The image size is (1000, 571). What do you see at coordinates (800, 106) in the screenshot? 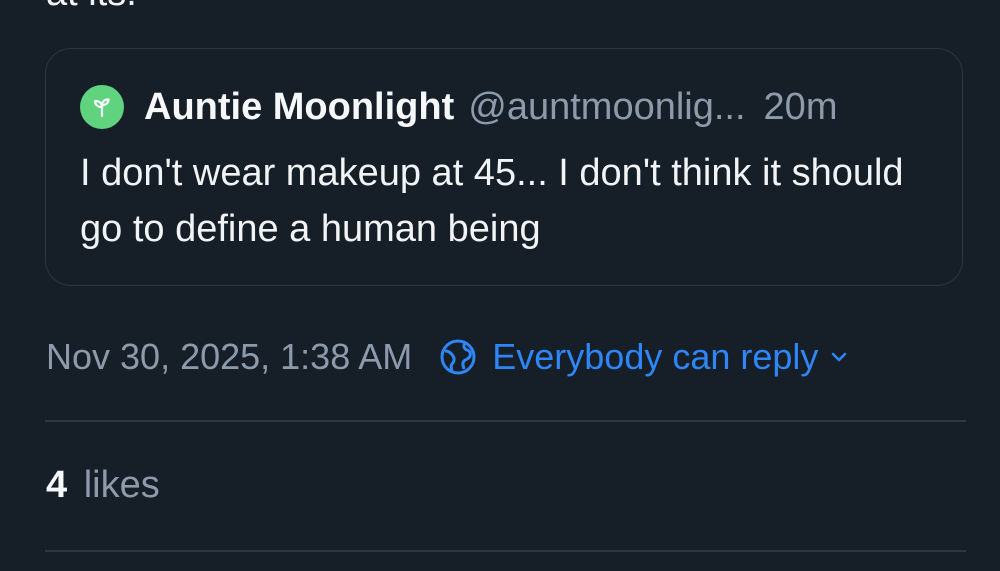
I see `quoted-post-time: 20m` at bounding box center [800, 106].